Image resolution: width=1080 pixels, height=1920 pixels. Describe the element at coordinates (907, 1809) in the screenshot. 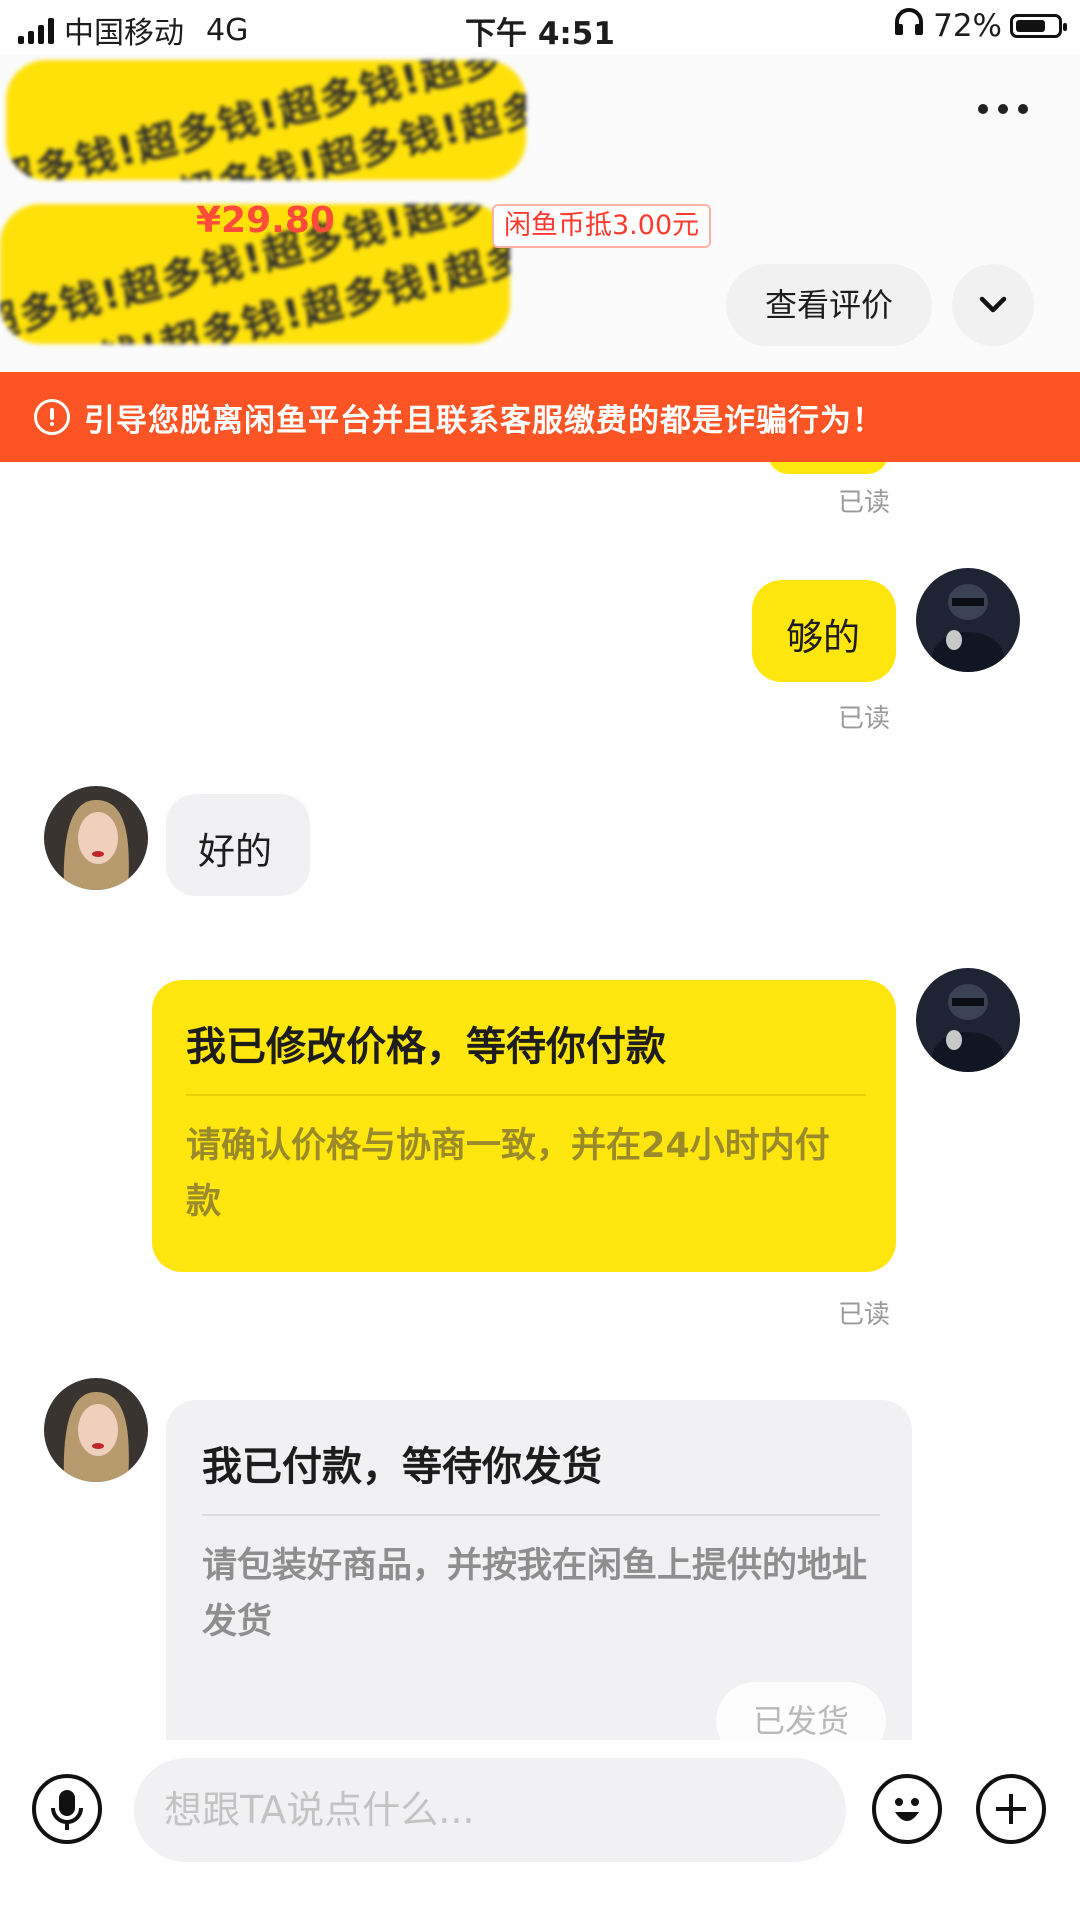

I see `emoji-icon` at that location.